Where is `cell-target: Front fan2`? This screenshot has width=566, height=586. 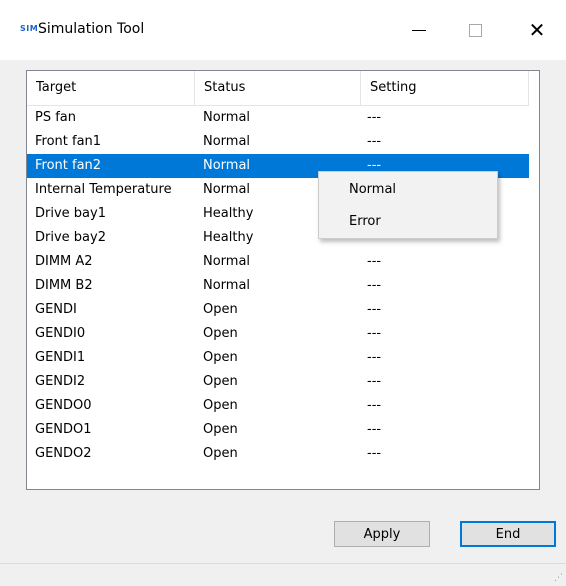 cell-target: Front fan2 is located at coordinates (68, 165).